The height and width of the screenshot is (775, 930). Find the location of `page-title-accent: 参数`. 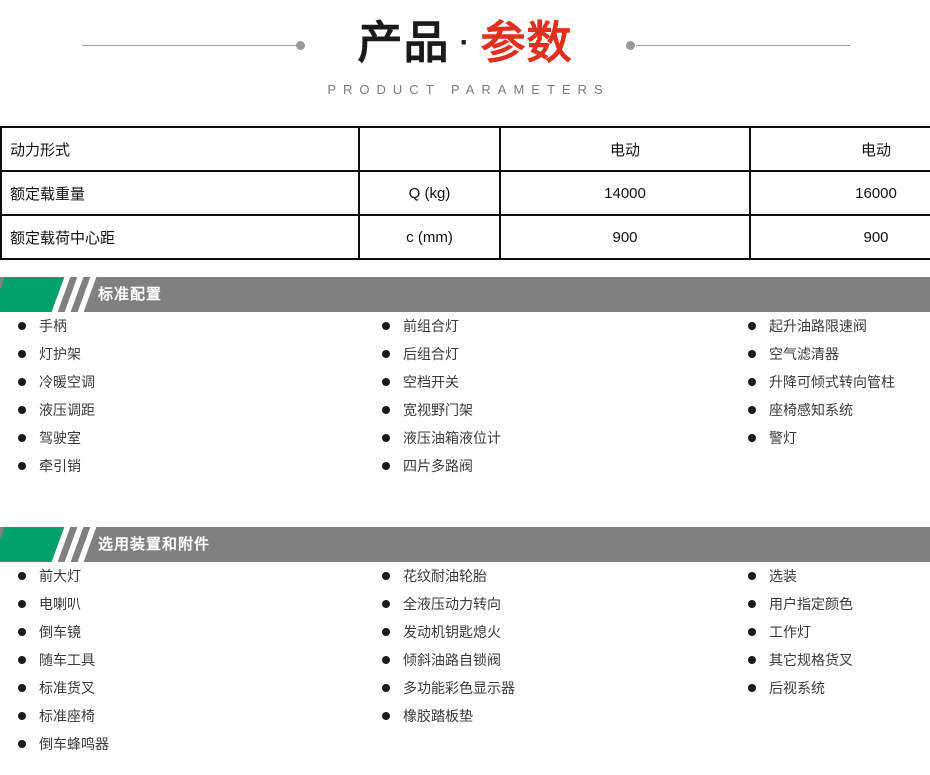

page-title-accent: 参数 is located at coordinates (526, 42).